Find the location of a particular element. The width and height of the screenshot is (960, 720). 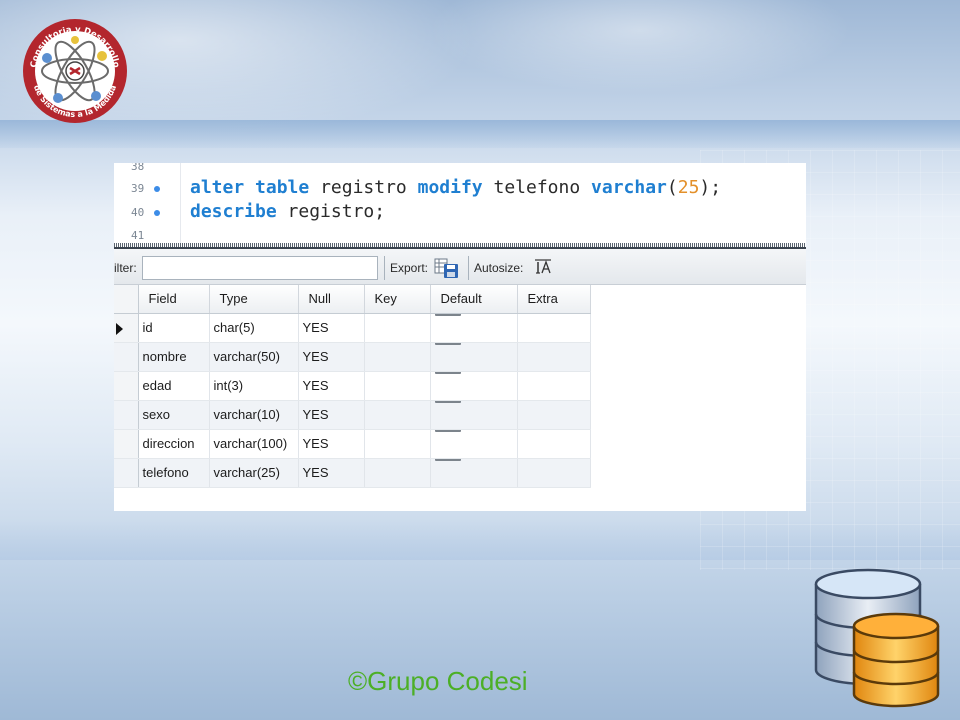

line-number: 38 is located at coordinates (138, 168).